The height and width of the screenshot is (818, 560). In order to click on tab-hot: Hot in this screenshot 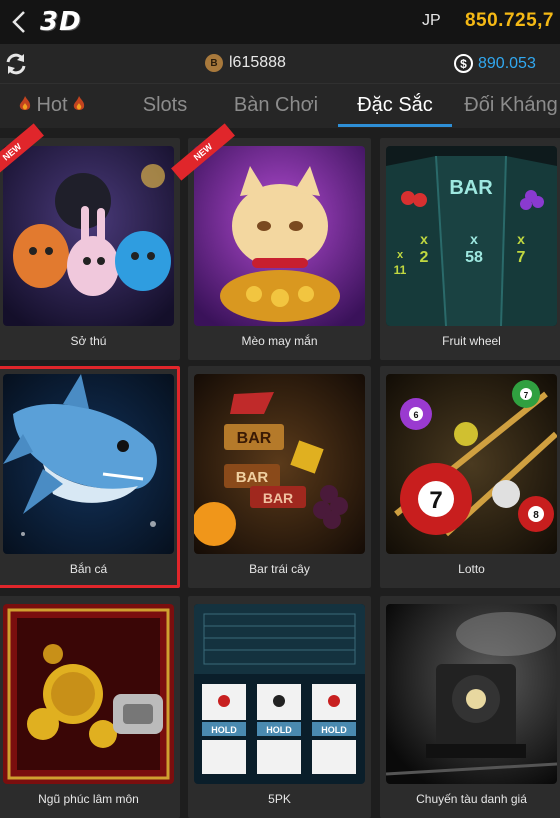, I will do `click(52, 106)`.